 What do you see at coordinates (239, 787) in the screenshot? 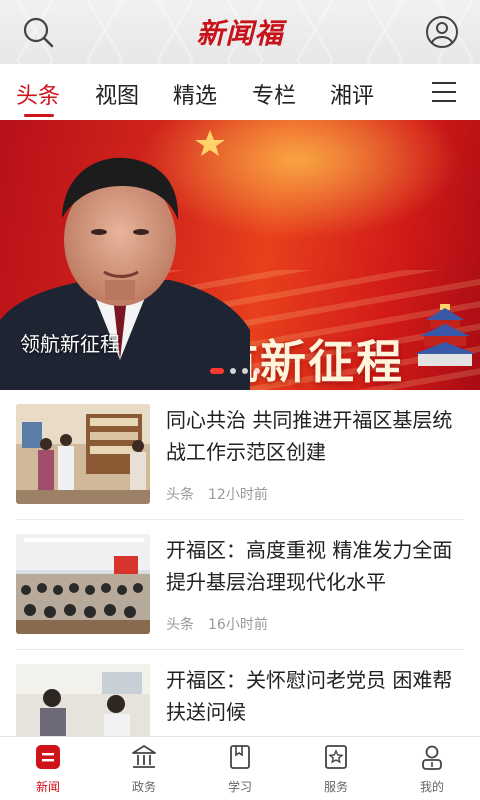
I see `nav-label: 学习` at bounding box center [239, 787].